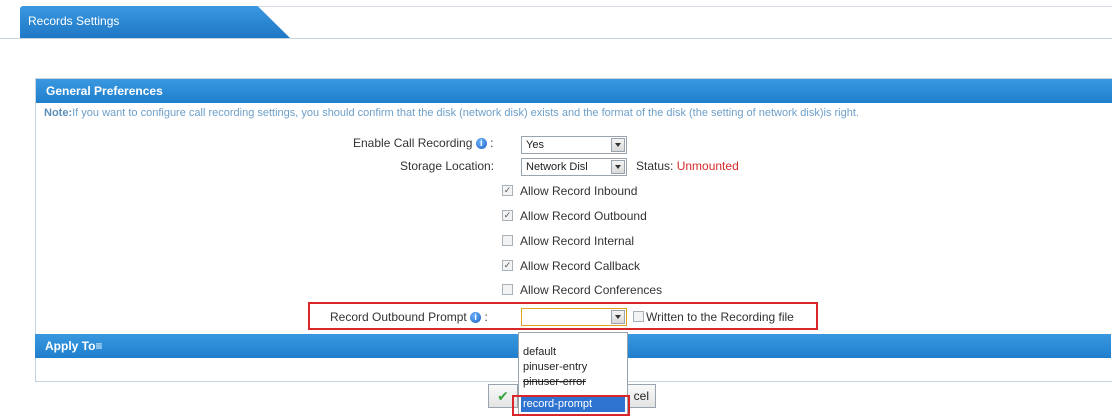  I want to click on dropdown-highlight-box, so click(571, 405).